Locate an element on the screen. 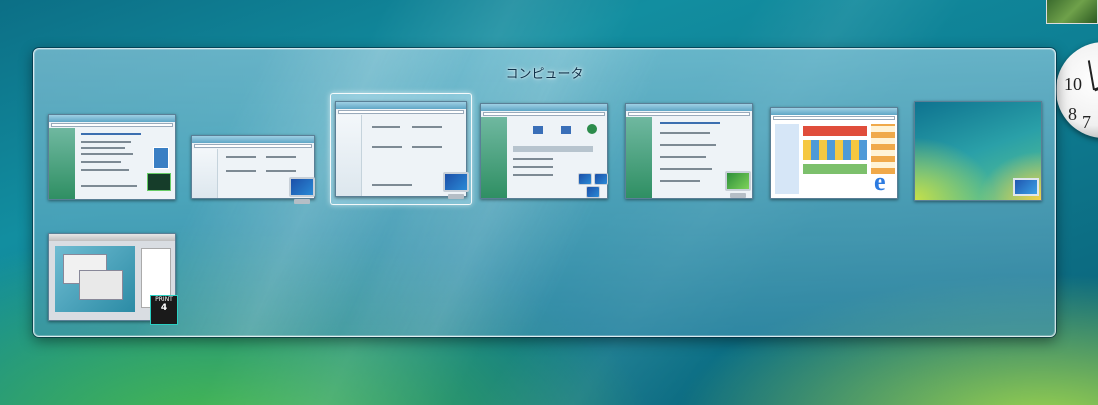 The image size is (1098, 405). clock-minute-hand is located at coordinates (1091, 75).